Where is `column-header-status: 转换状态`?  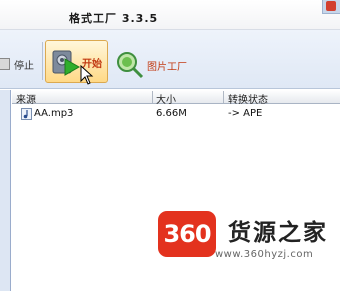 column-header-status: 转换状态 is located at coordinates (248, 98).